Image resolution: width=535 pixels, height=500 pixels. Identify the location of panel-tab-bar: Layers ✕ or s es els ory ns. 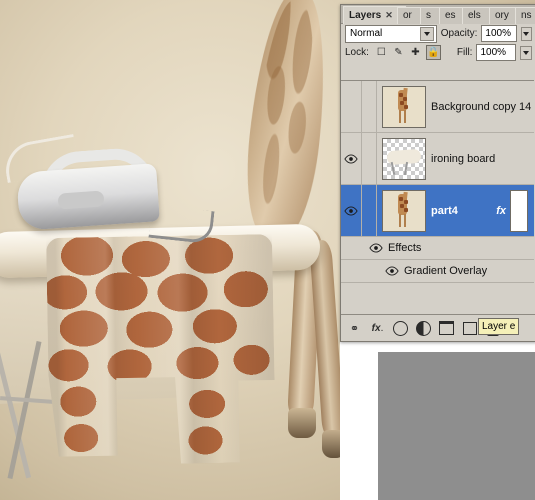
(438, 14).